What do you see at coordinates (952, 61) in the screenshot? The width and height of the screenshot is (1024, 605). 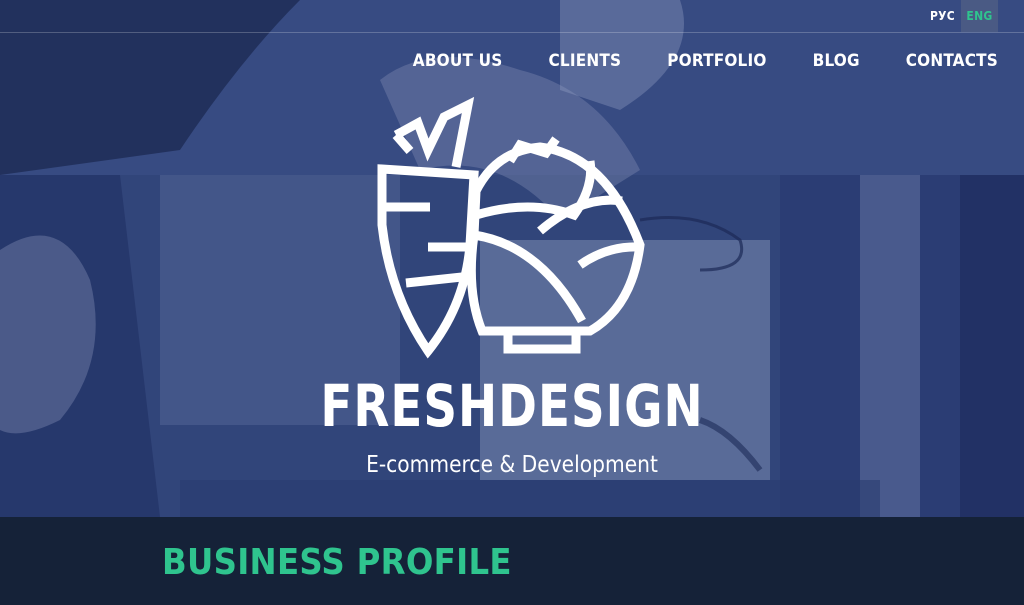 I see `nav-contacts: CONTACTS` at bounding box center [952, 61].